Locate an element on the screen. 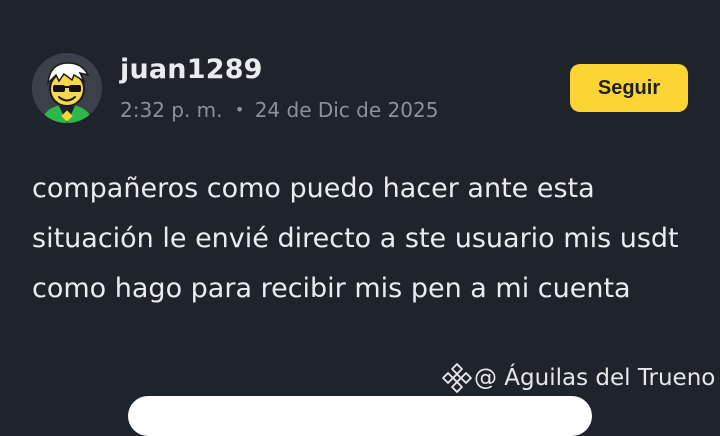 Image resolution: width=720 pixels, height=436 pixels. post-meta: 2:32 p. m. • 24 de Dic de 2025 is located at coordinates (279, 110).